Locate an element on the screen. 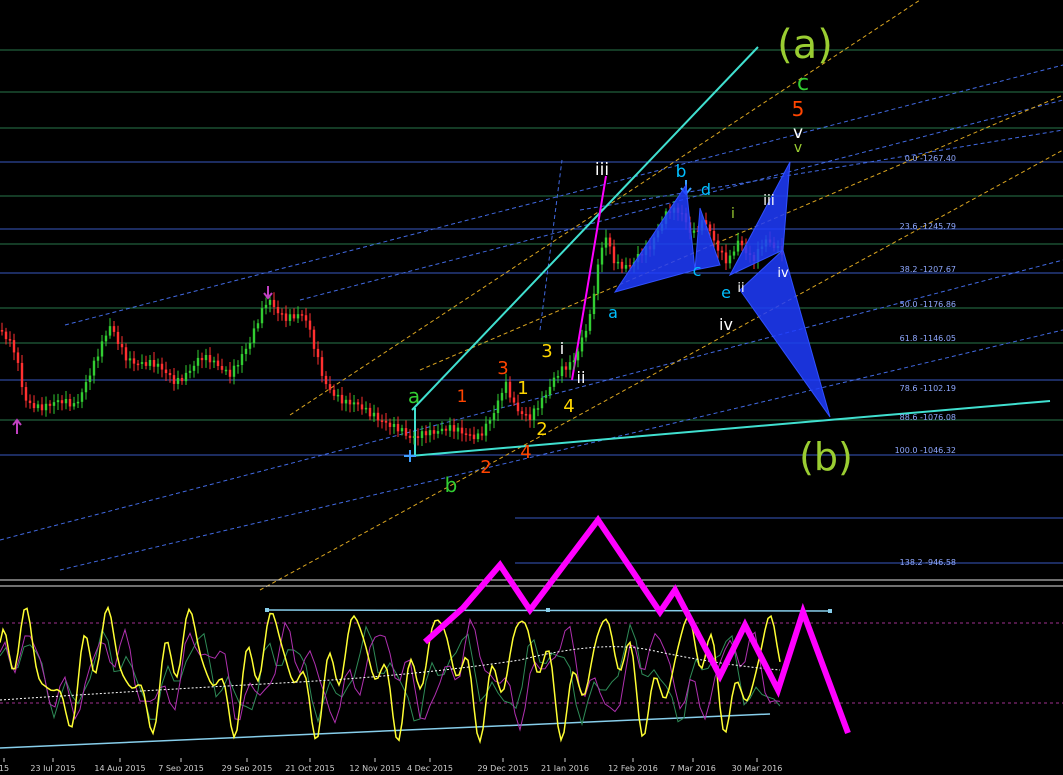  x-tick-label: 14 Aug 2015 is located at coordinates (119, 767).